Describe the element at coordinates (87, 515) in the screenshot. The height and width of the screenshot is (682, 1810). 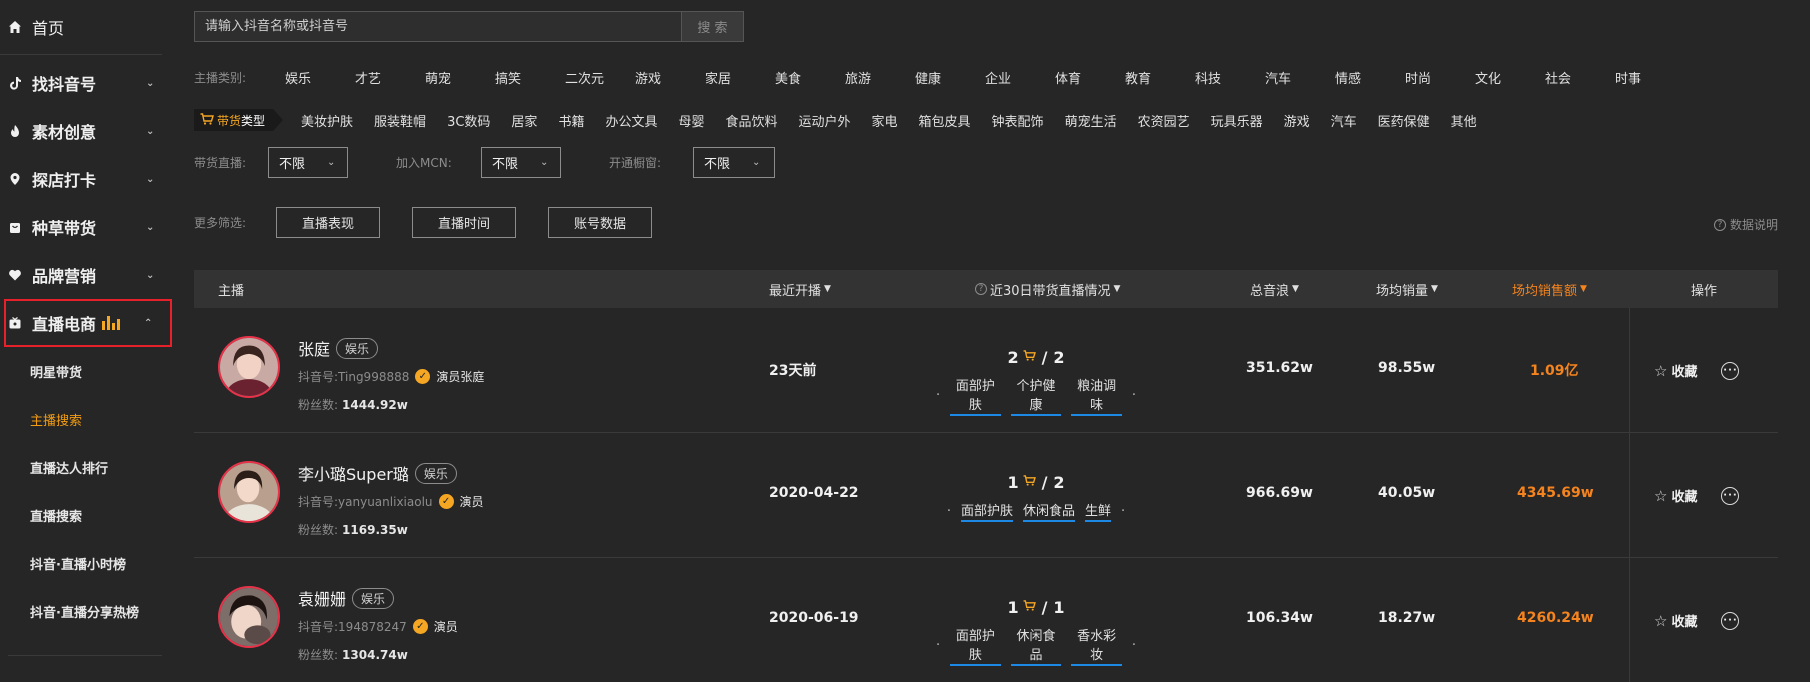
I see `sidebar-sub-item: 直播搜索` at that location.